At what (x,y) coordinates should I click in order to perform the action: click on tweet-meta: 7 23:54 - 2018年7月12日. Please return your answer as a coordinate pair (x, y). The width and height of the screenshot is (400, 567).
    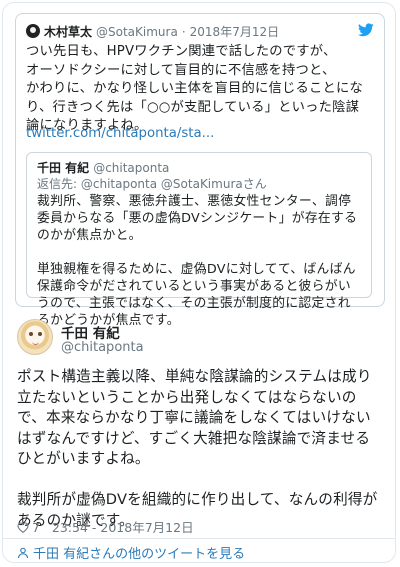
    Looking at the image, I should click on (105, 526).